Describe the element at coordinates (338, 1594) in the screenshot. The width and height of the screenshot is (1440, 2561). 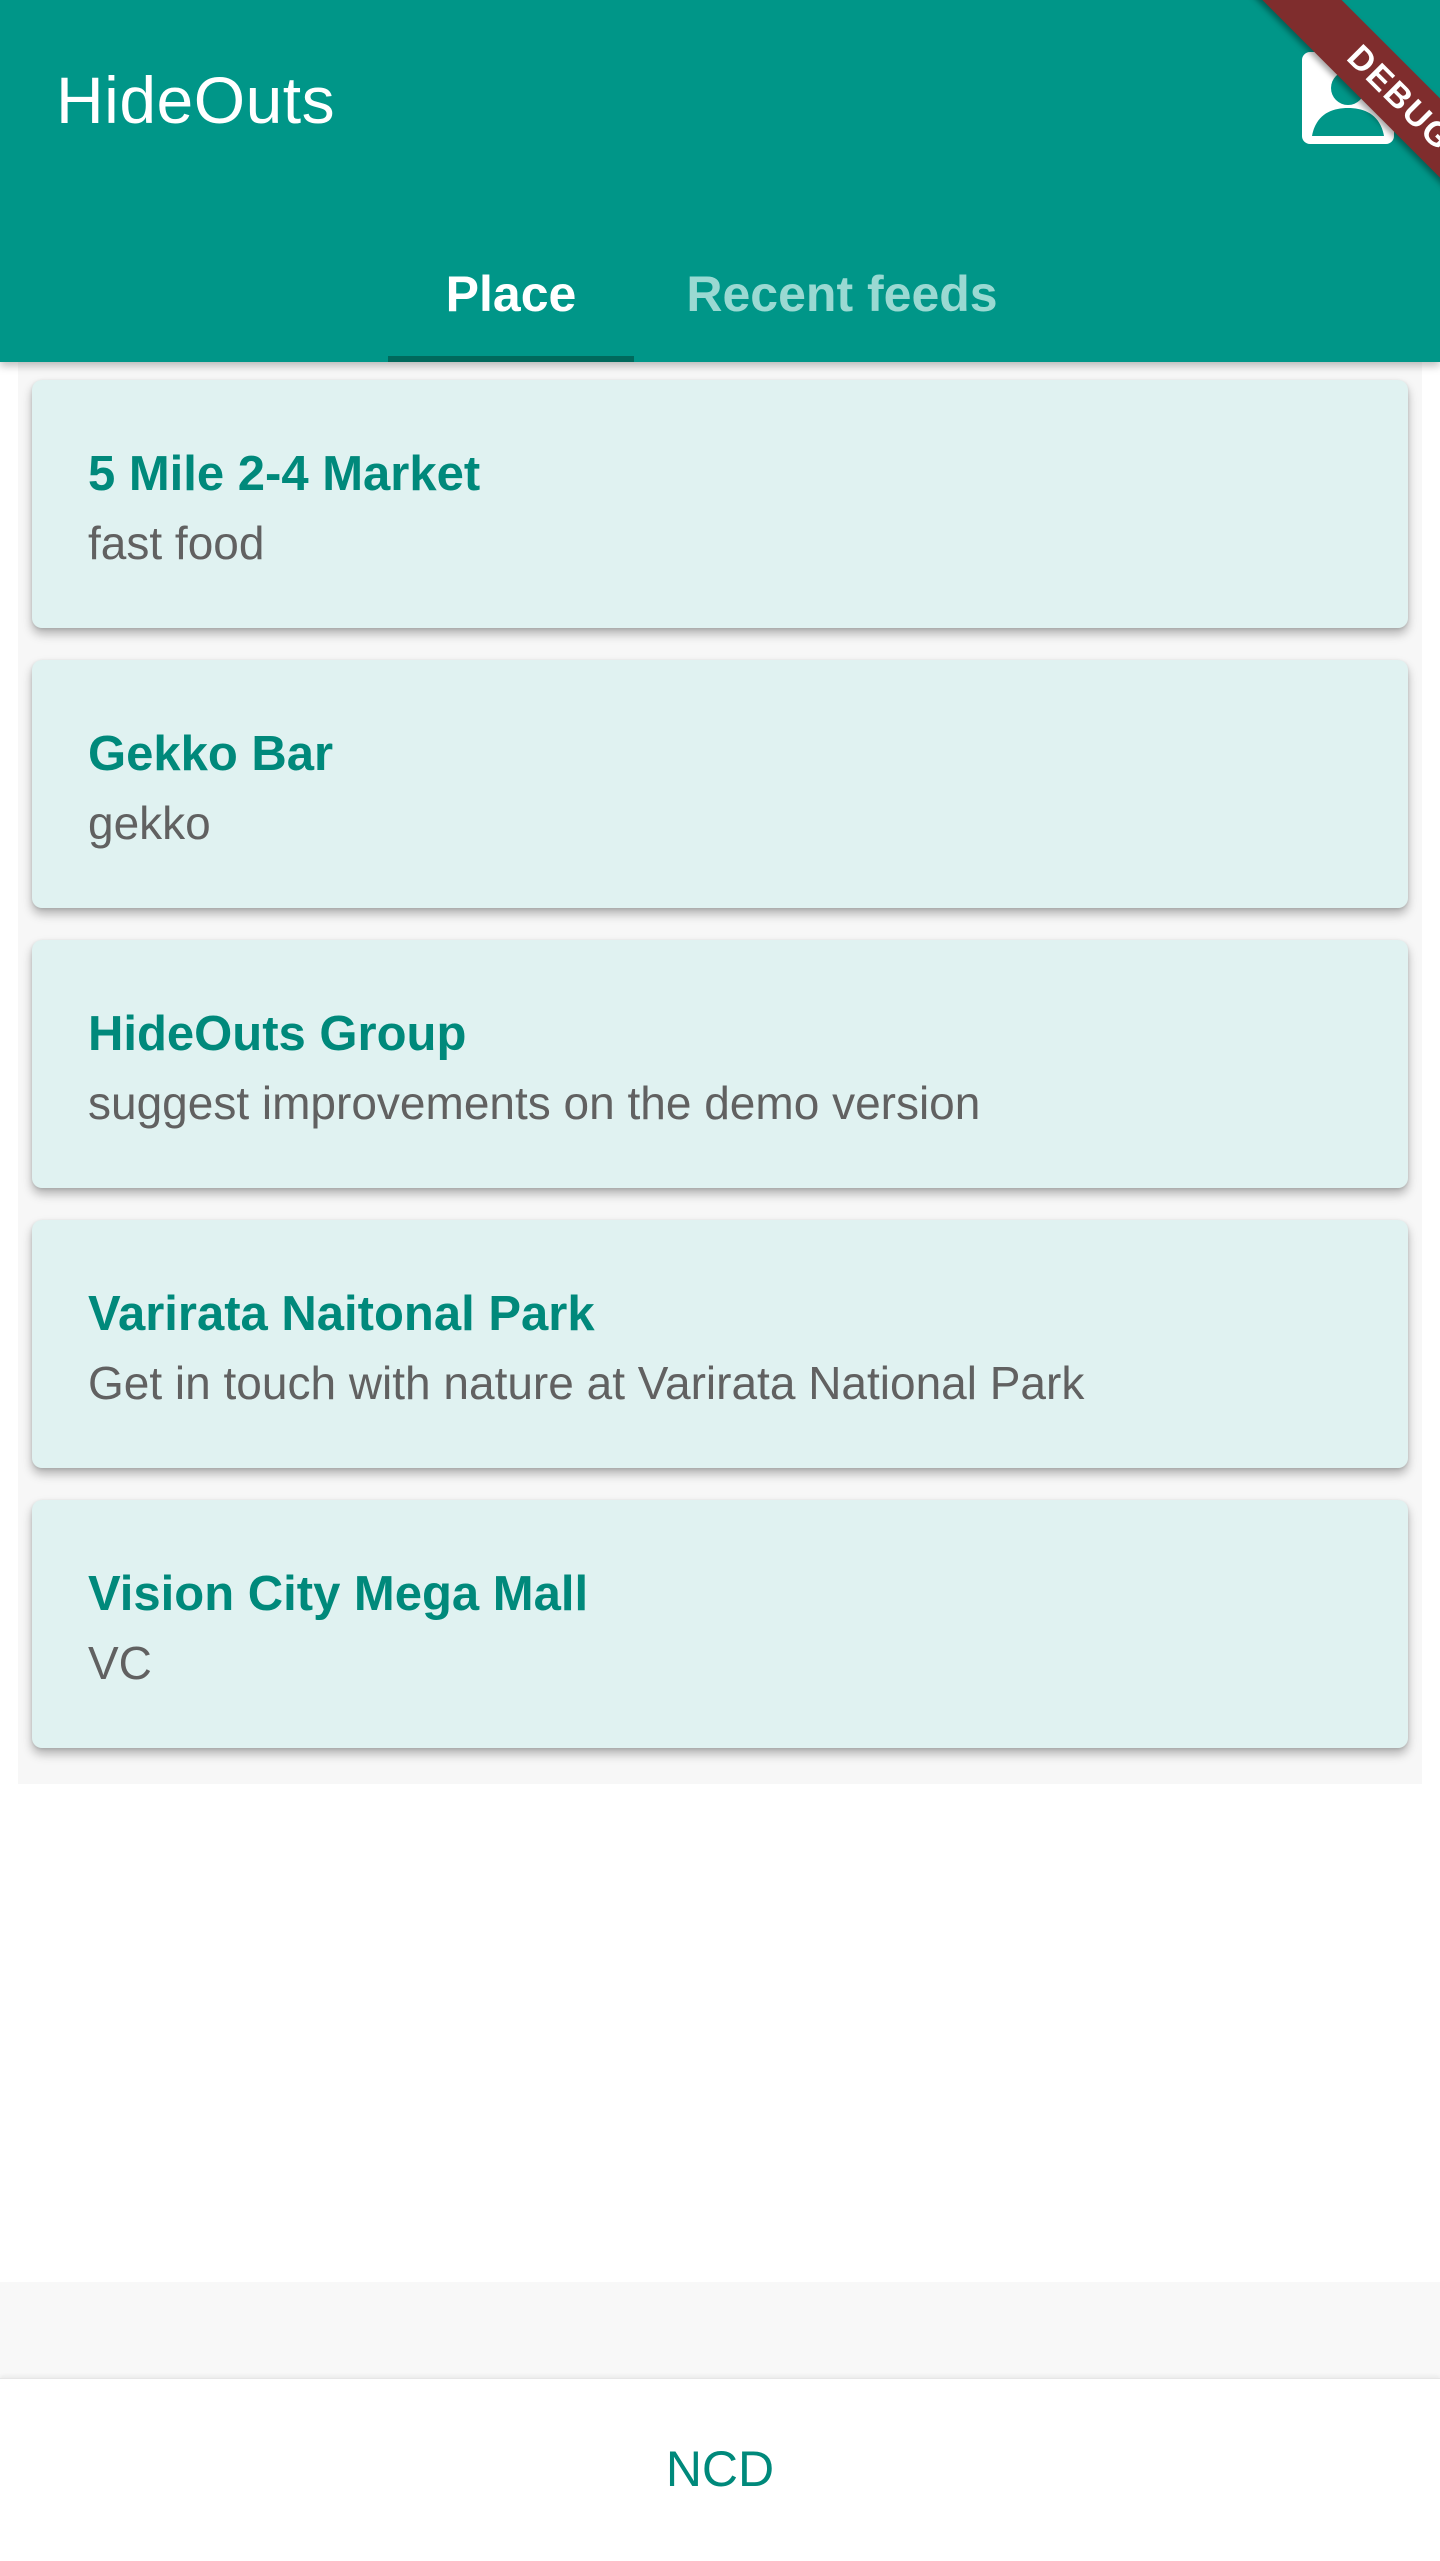
I see `place-title: Vision City Mega Mall` at that location.